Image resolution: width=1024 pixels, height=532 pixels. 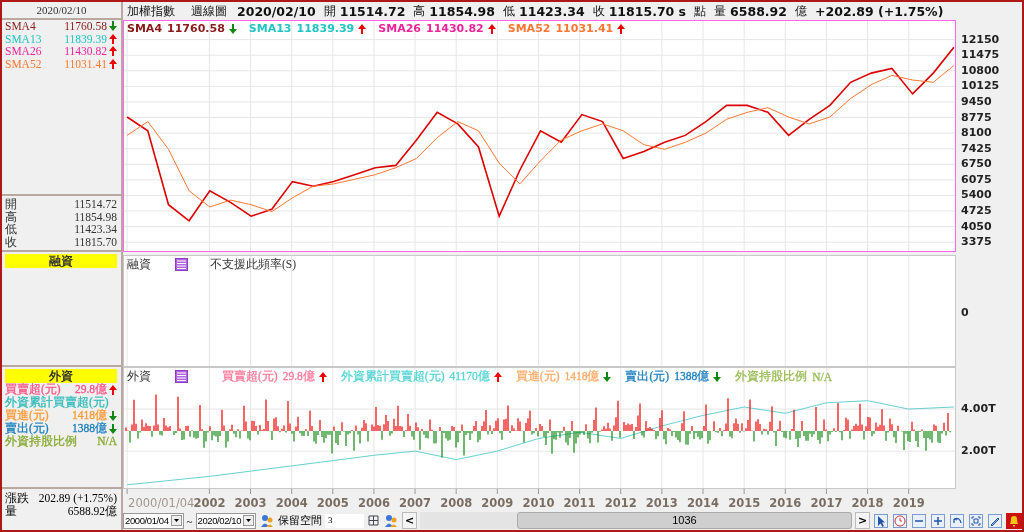 What do you see at coordinates (957, 520) in the screenshot?
I see `undo-icon` at bounding box center [957, 520].